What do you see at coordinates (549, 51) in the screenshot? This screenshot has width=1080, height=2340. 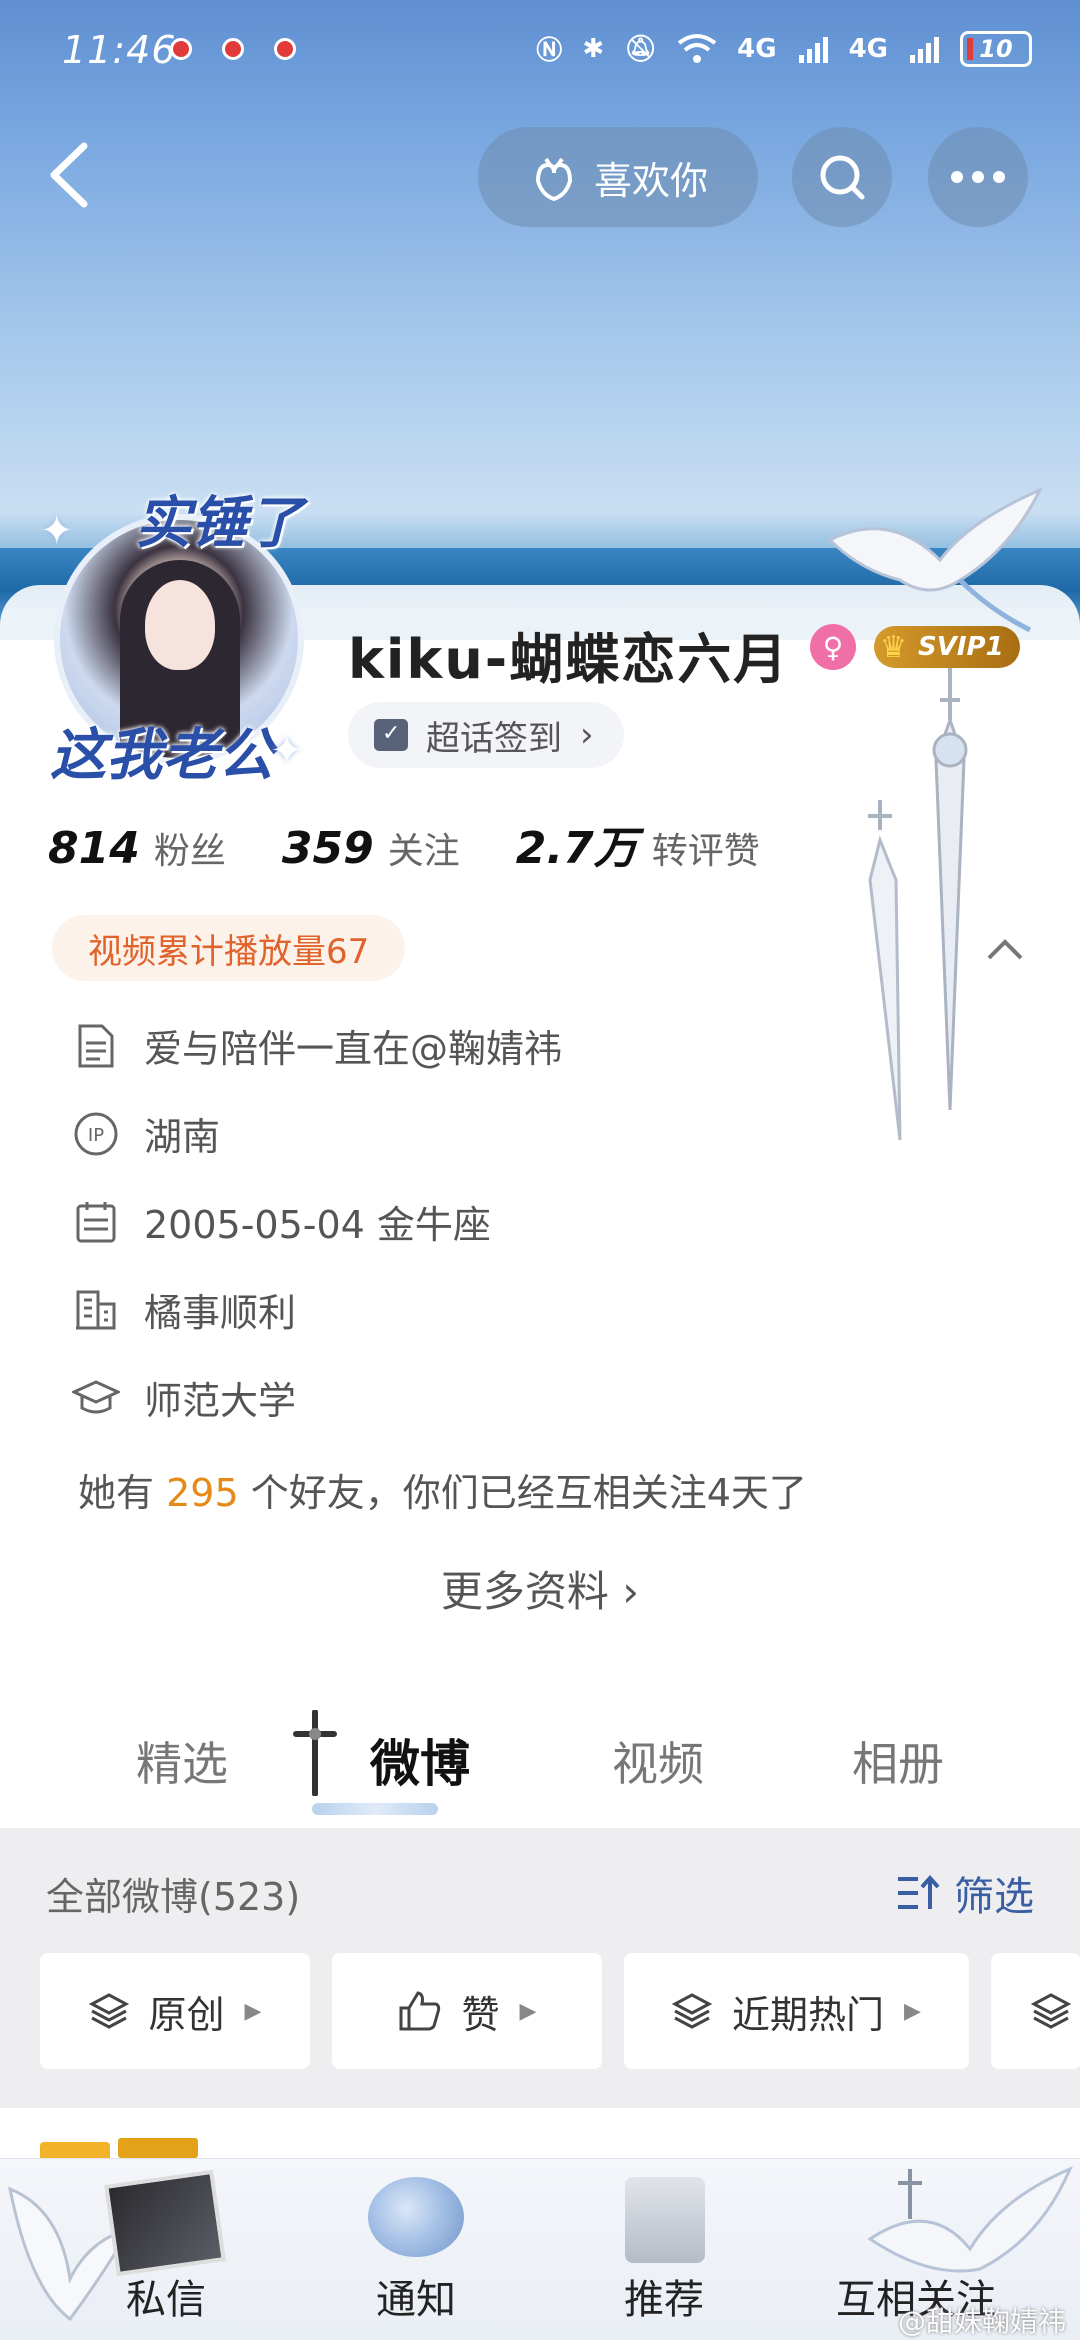 I see `nfc-icon: Ⓝ` at bounding box center [549, 51].